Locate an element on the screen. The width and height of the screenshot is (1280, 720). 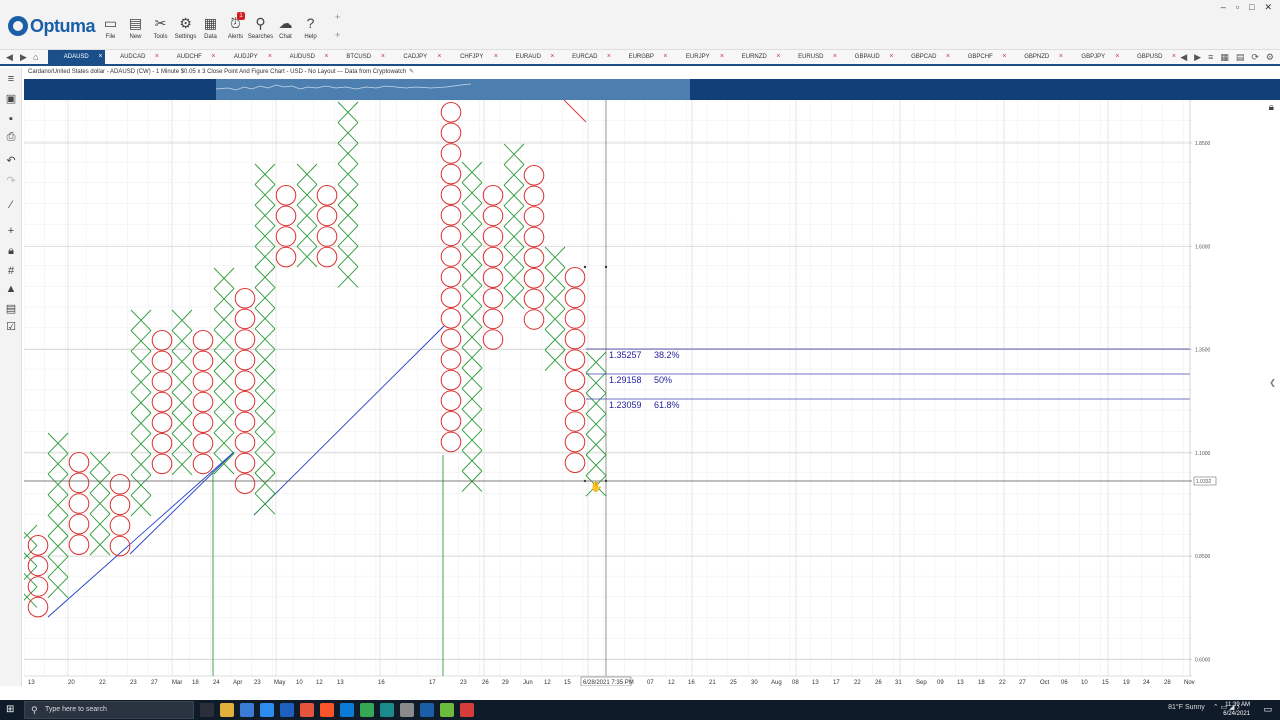
edit-pencil-icon: ✎ is located at coordinates (411, 72).